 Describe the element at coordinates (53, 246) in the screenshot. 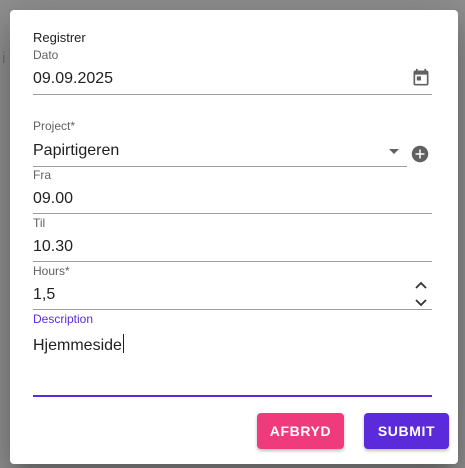

I see `to-value: 10.30` at that location.